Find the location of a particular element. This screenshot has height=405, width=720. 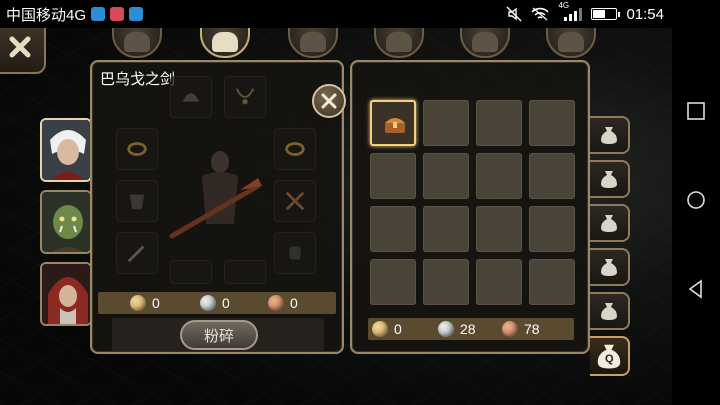

equip-slot-shoulder is located at coordinates (137, 201).